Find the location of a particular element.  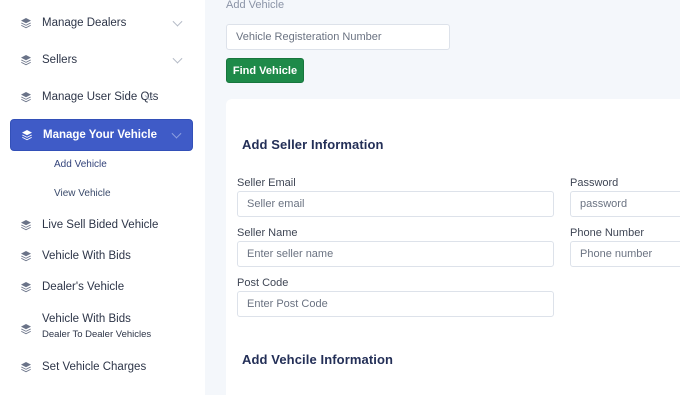

phone-number-label: Phone Number is located at coordinates (607, 233).